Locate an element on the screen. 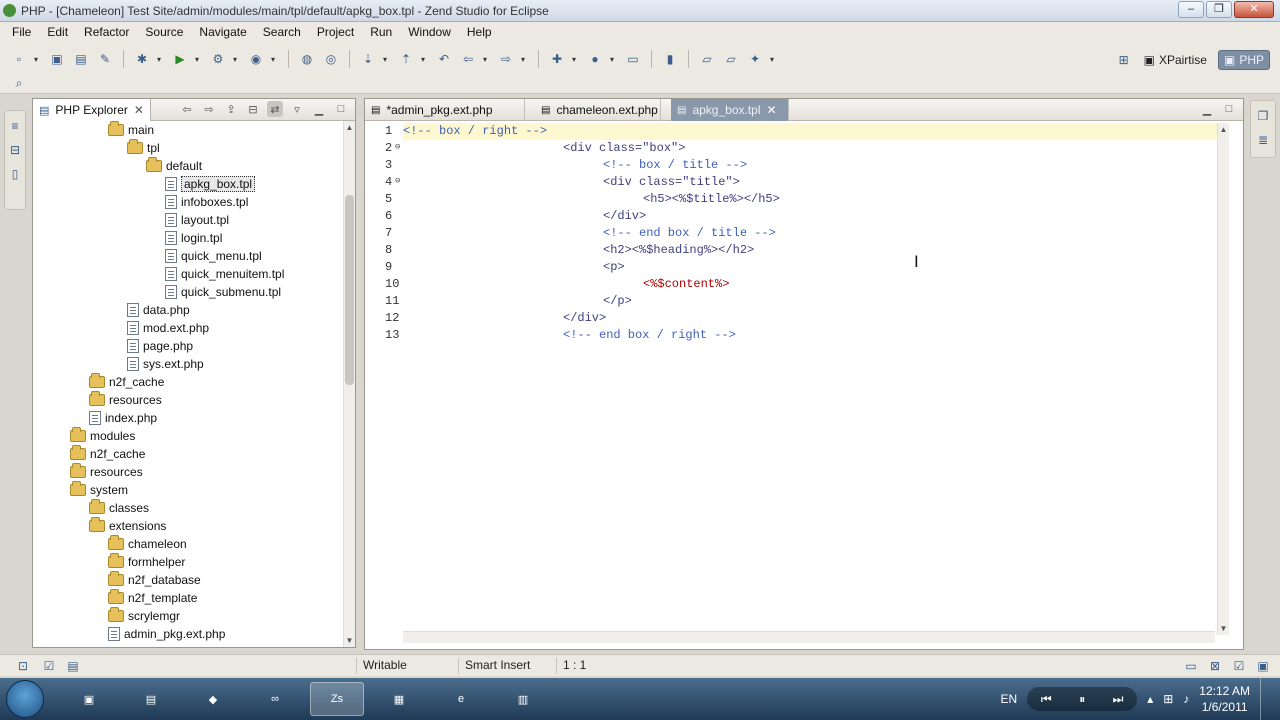 This screenshot has width=1280, height=720. tree-folder: system is located at coordinates (99, 490).